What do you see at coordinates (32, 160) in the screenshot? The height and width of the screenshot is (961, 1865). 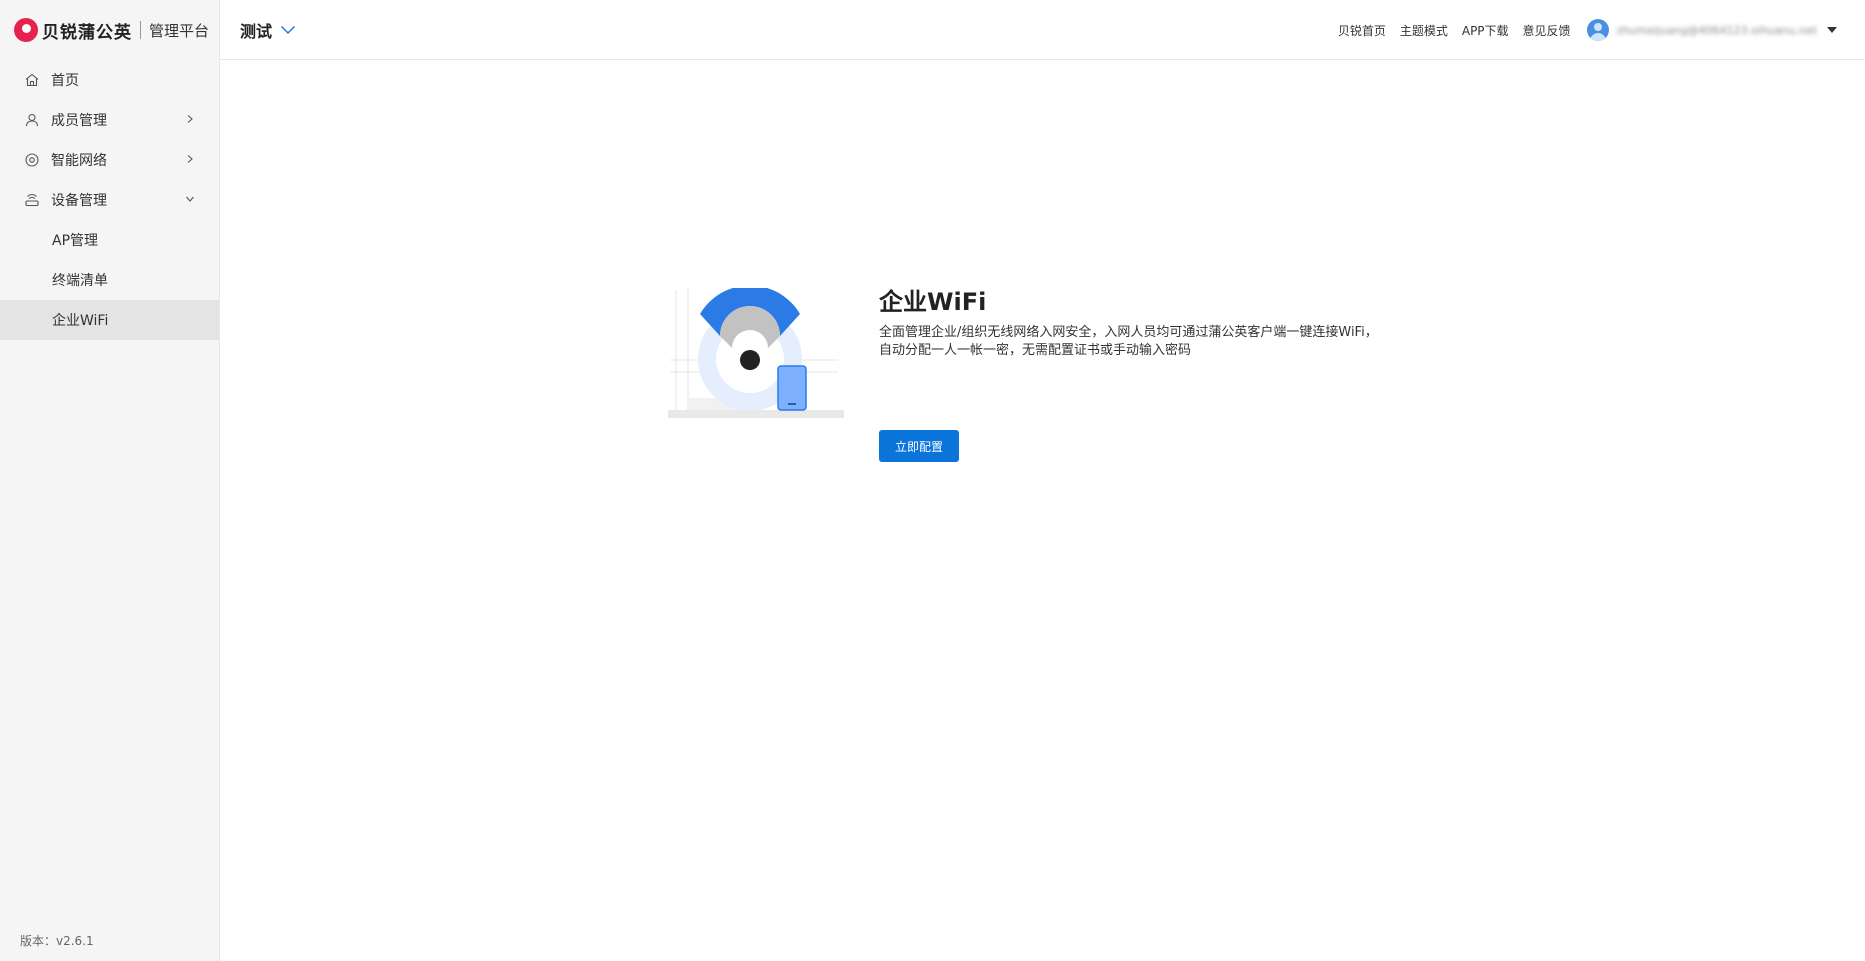 I see `network-icon` at bounding box center [32, 160].